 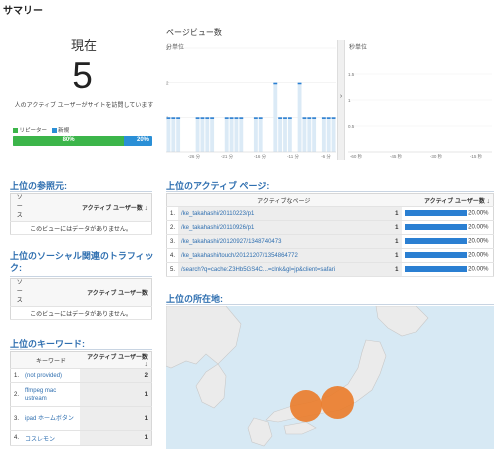 I want to click on shikoku, so click(x=300, y=428).